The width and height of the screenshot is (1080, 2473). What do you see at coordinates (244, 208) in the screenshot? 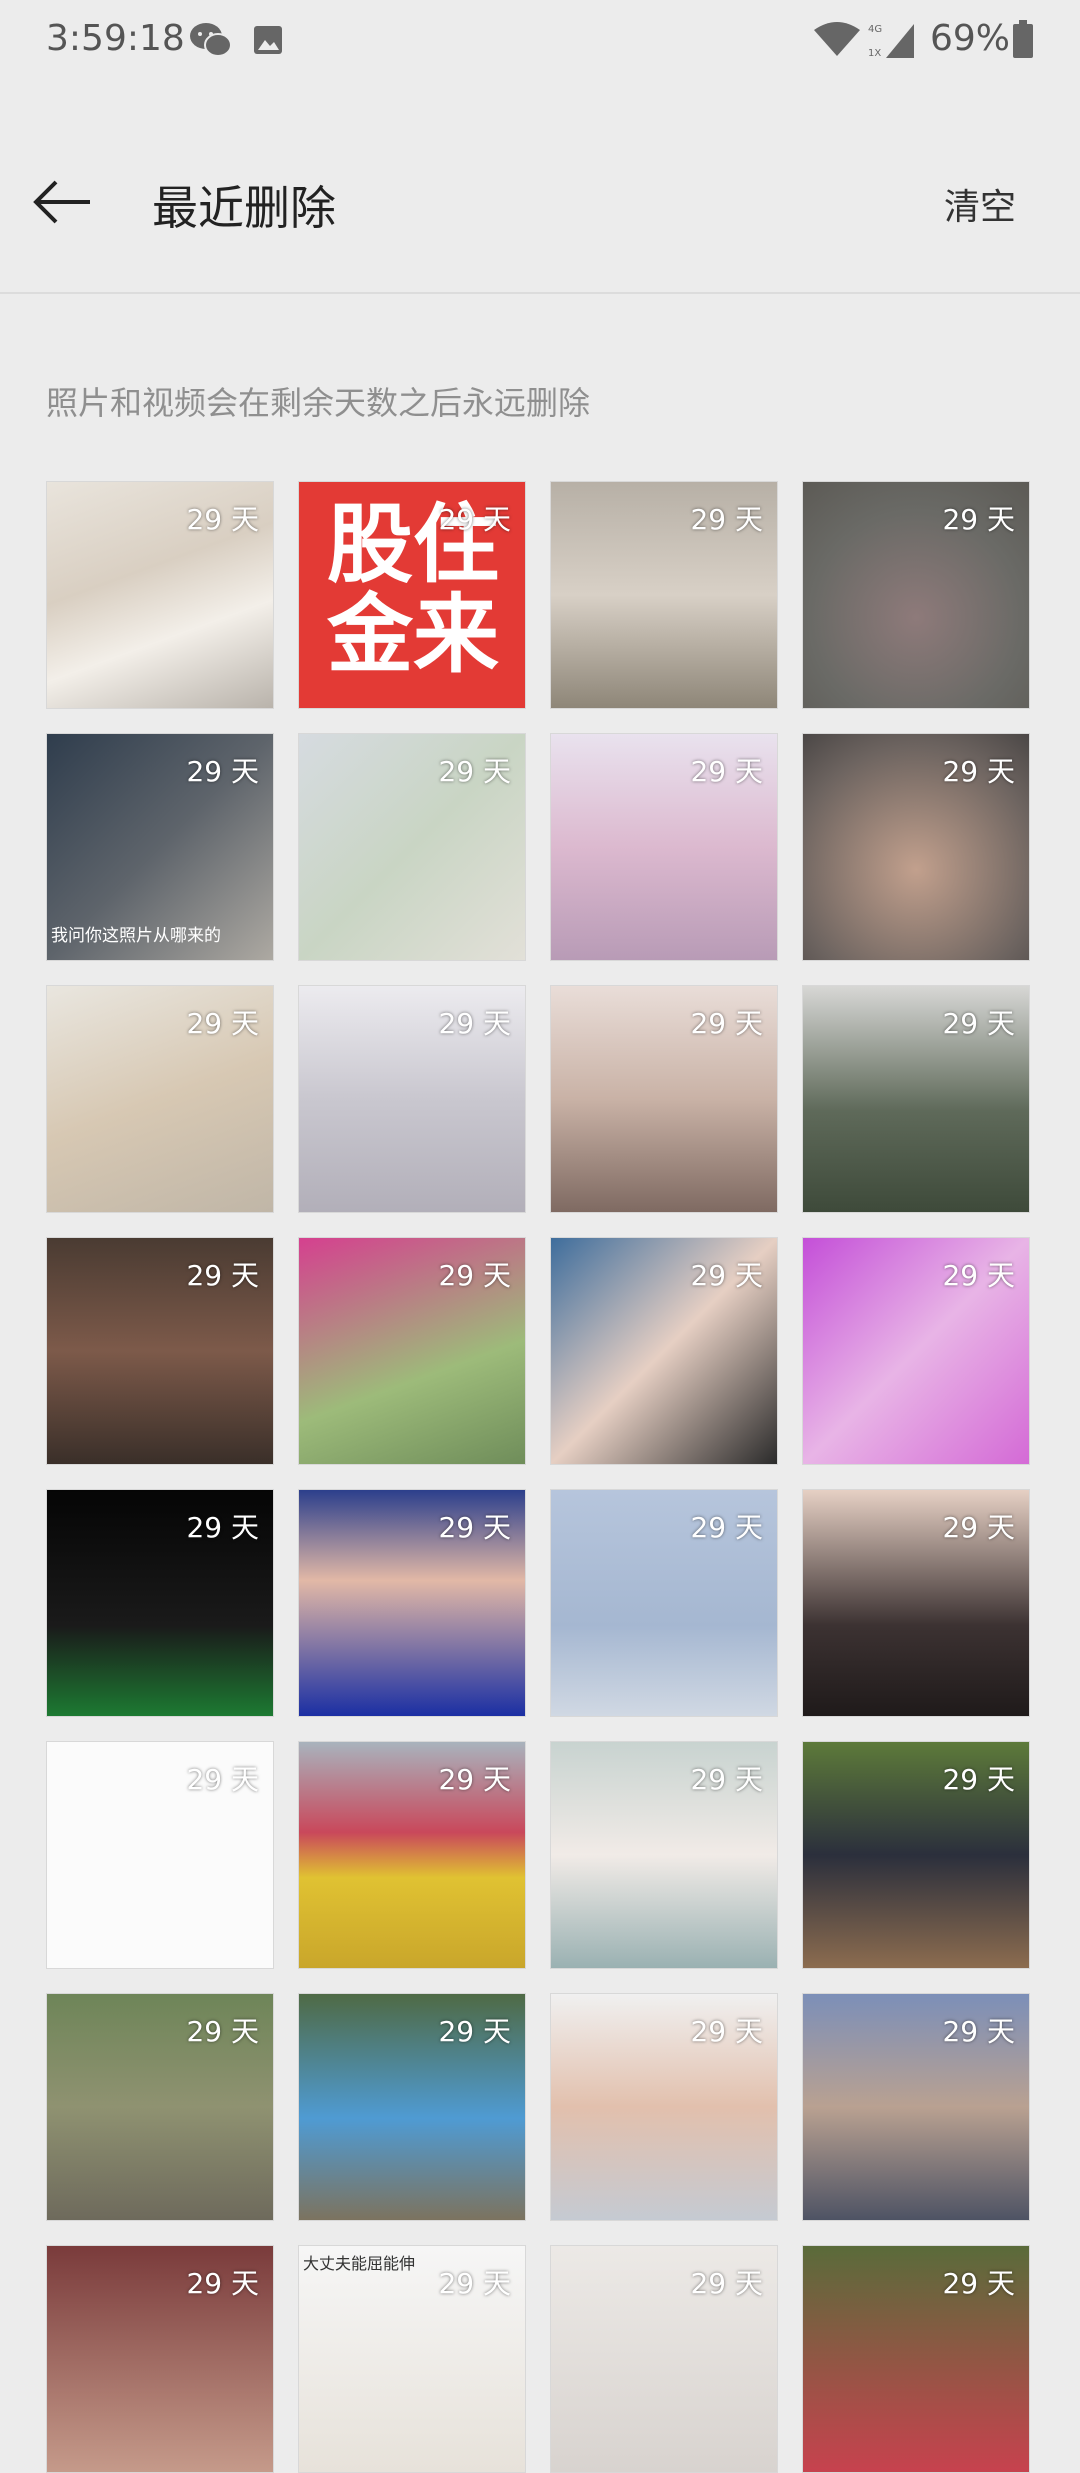
I see `page-title: 最近删除` at bounding box center [244, 208].